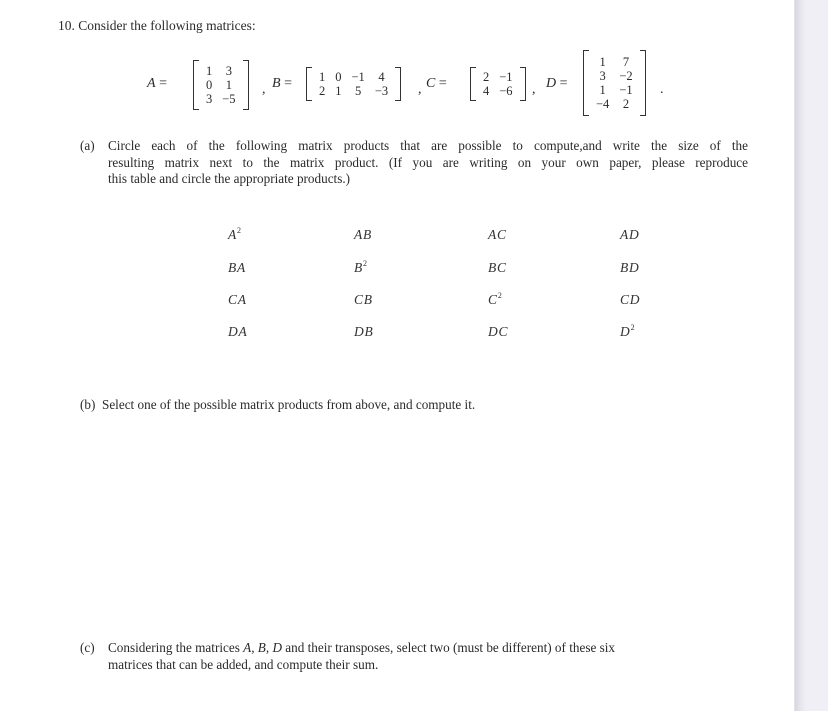 This screenshot has height=711, width=828. What do you see at coordinates (353, 91) in the screenshot?
I see `matrix-row: 2 1 5 −3` at bounding box center [353, 91].